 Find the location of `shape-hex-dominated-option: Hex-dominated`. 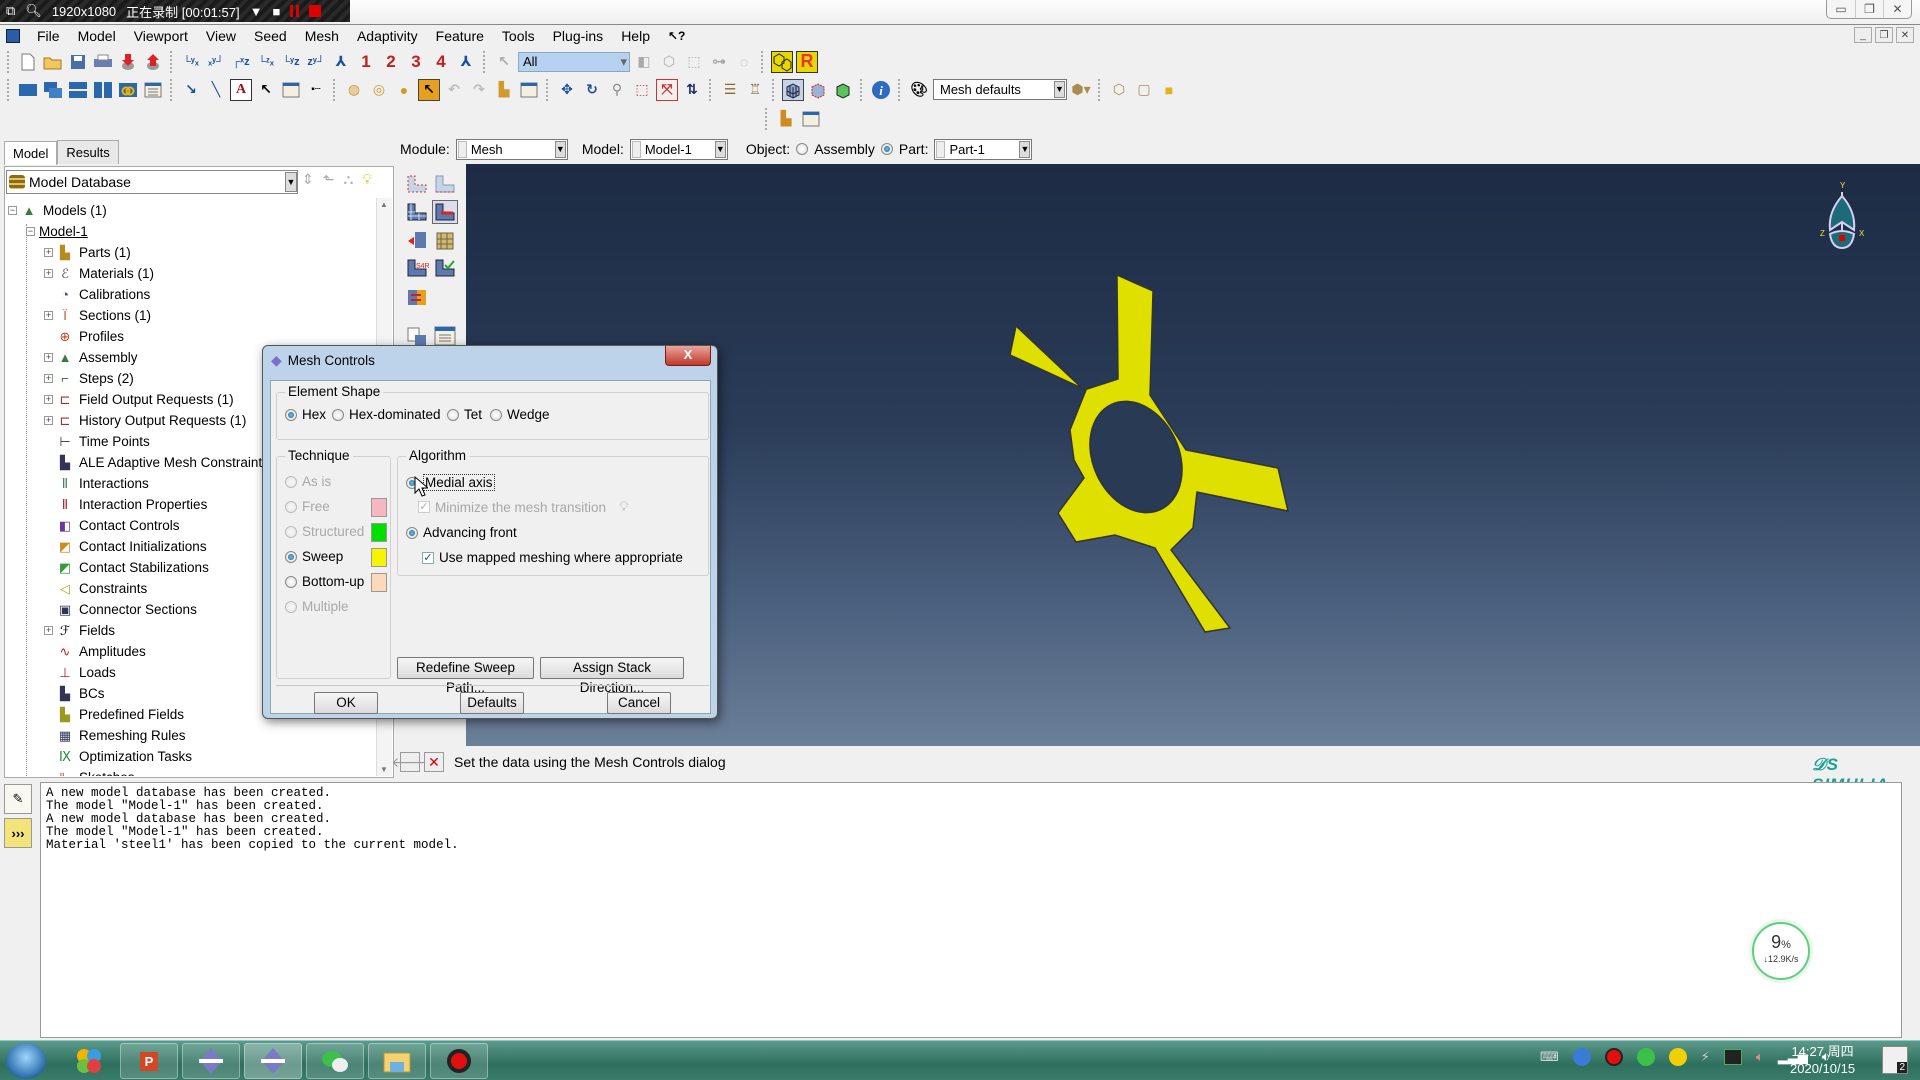

shape-hex-dominated-option: Hex-dominated is located at coordinates (386, 414).